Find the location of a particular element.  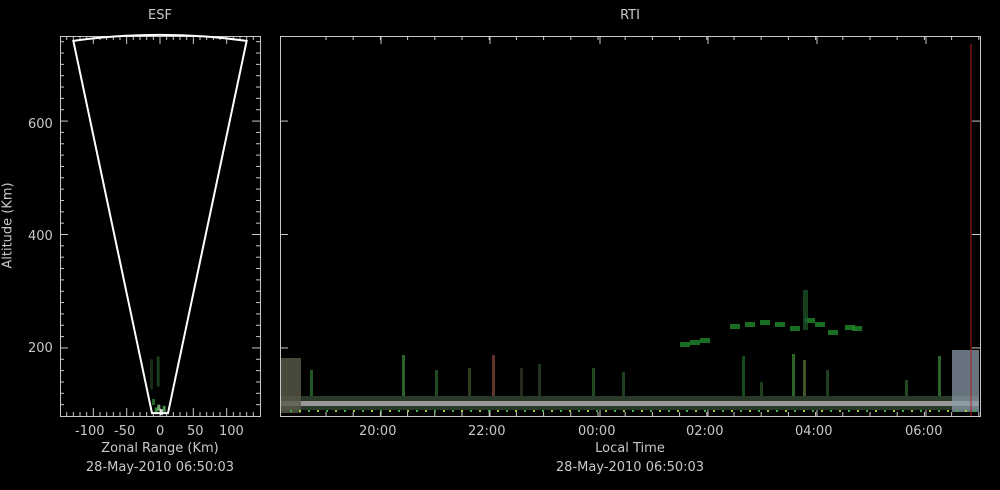

esf-echo is located at coordinates (158, 386).